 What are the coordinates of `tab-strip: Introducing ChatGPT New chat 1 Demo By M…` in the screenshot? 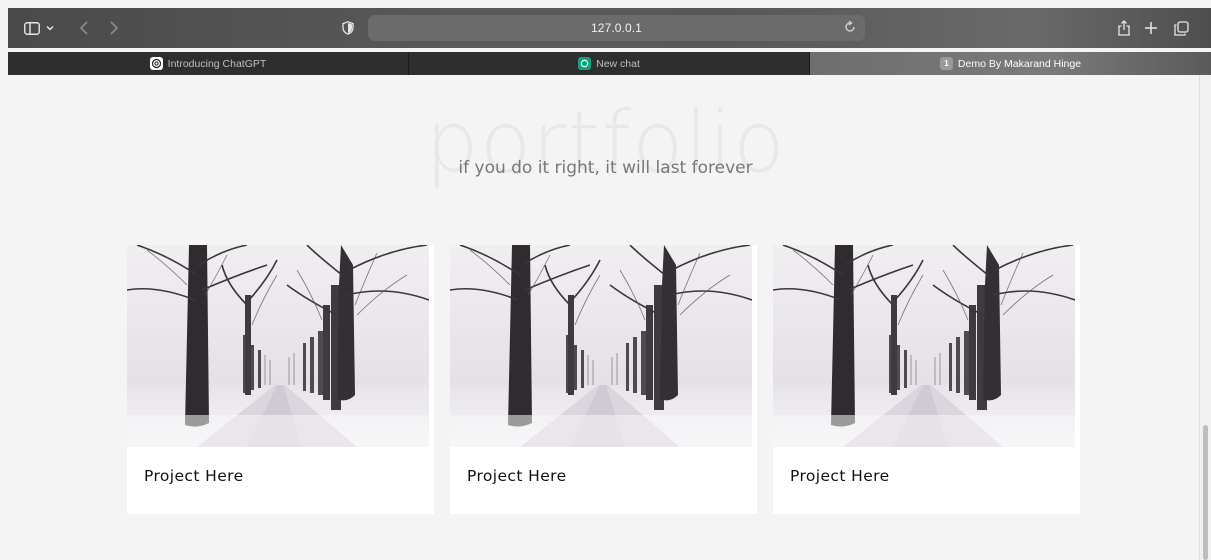 It's located at (609, 63).